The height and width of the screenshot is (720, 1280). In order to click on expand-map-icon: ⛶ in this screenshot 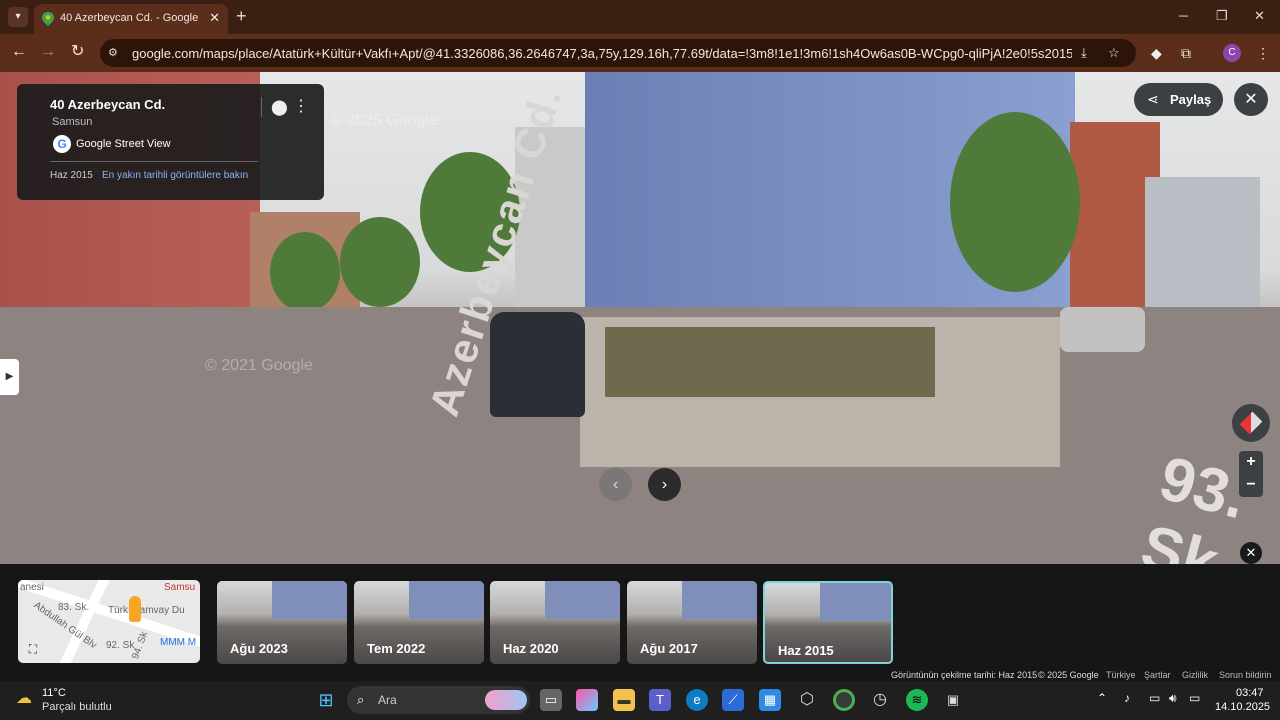, I will do `click(33, 649)`.